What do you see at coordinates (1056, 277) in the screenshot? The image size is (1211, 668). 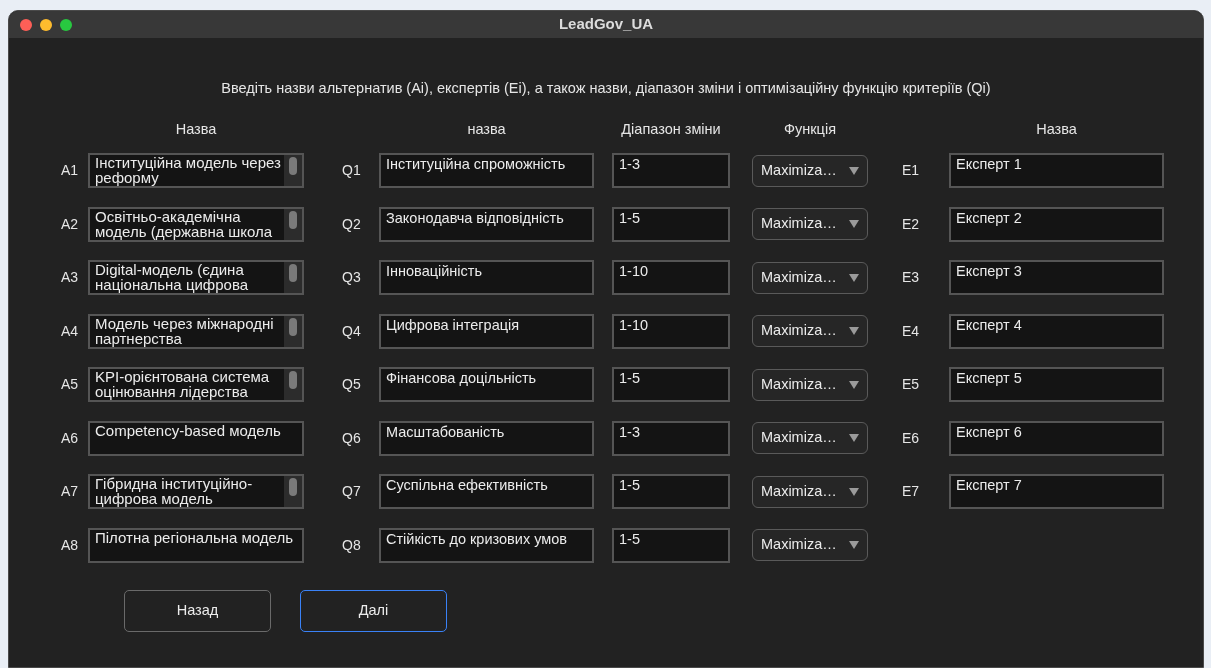 I see `expert-name-field: Експерт 3` at bounding box center [1056, 277].